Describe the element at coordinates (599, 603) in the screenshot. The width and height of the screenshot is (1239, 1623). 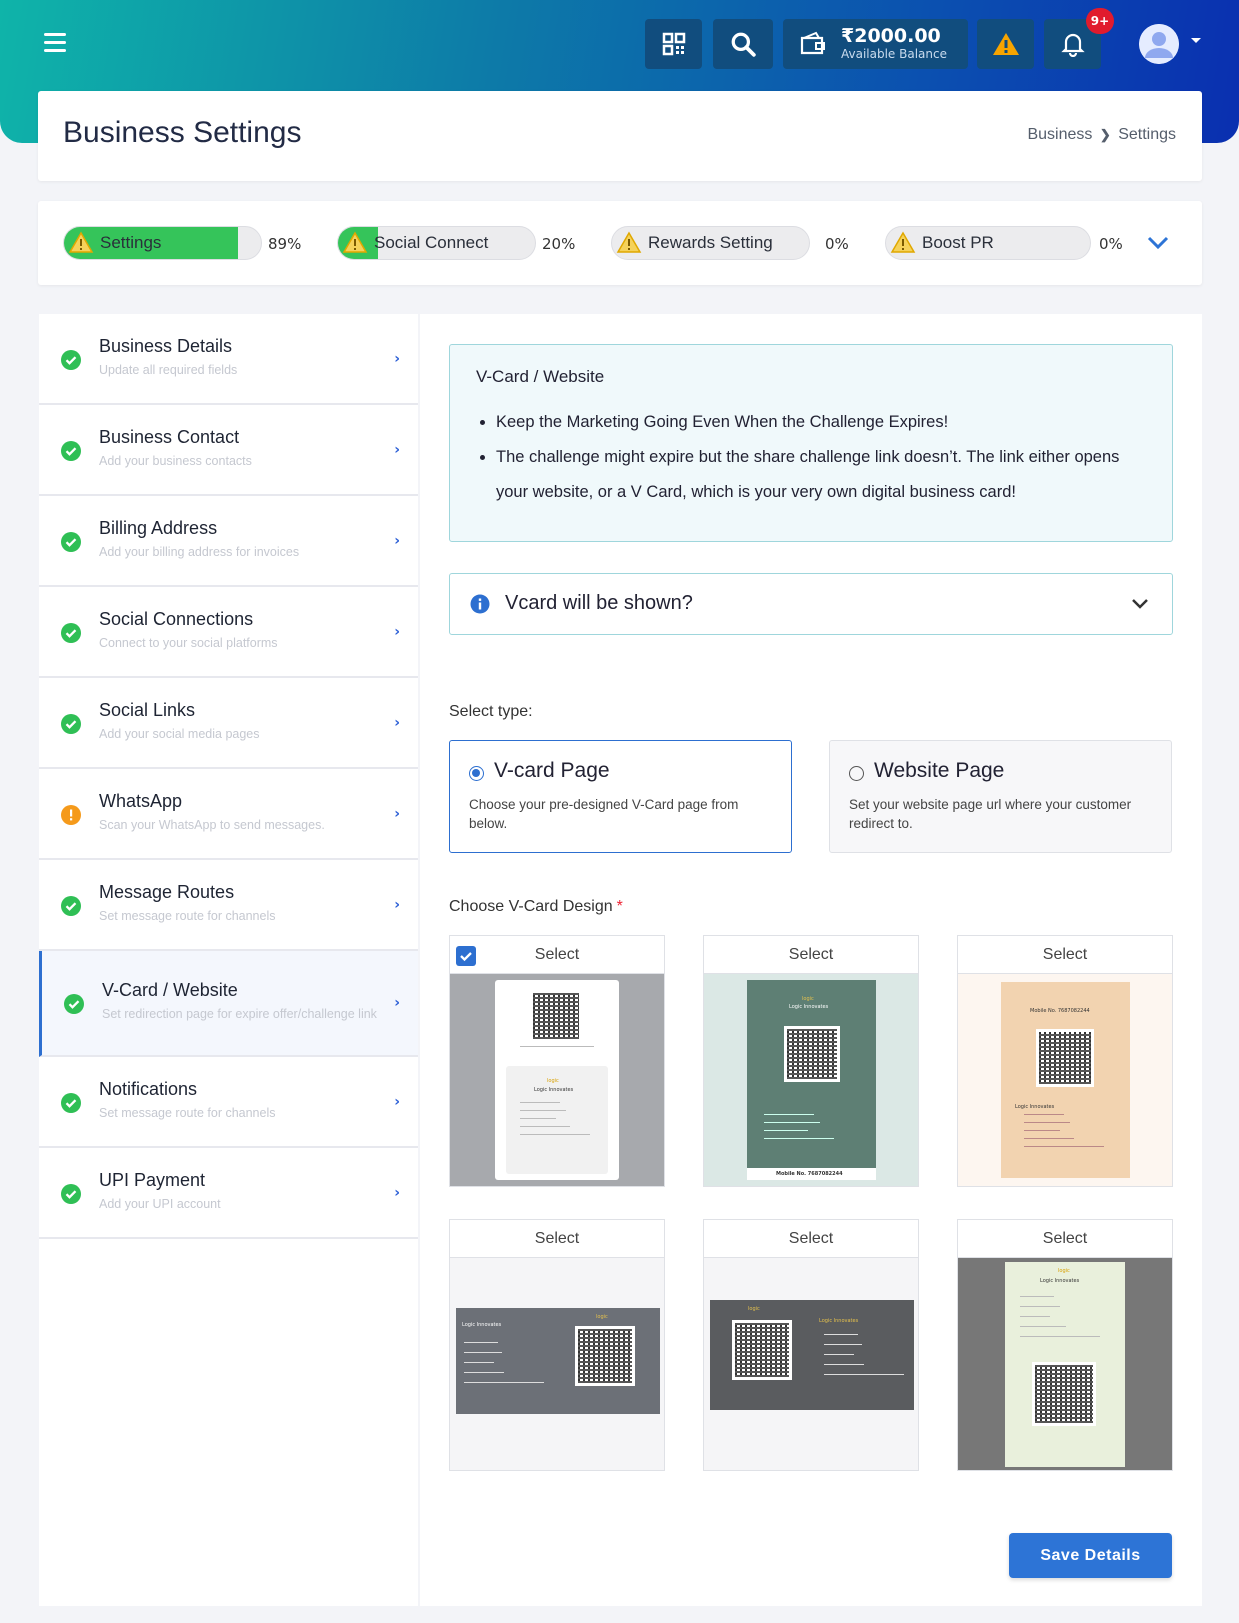
I see `accordion-question: Vcard will be shown?` at that location.